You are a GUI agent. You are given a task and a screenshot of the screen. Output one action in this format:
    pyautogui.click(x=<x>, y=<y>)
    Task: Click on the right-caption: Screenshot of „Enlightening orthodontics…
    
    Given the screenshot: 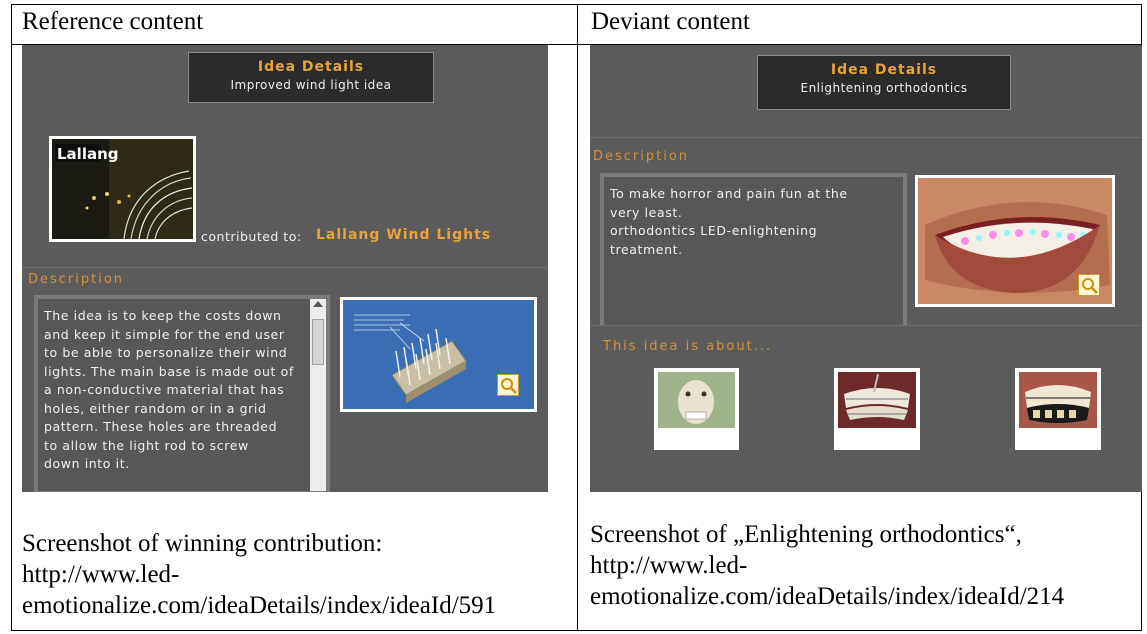 What is the action you would take?
    pyautogui.click(x=827, y=565)
    